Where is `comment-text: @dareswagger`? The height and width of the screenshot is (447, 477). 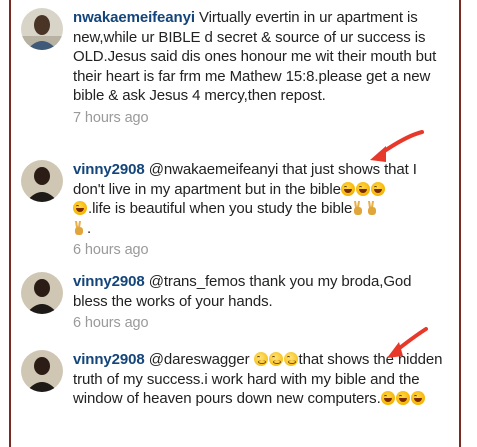
comment-text: @dareswagger is located at coordinates (199, 359).